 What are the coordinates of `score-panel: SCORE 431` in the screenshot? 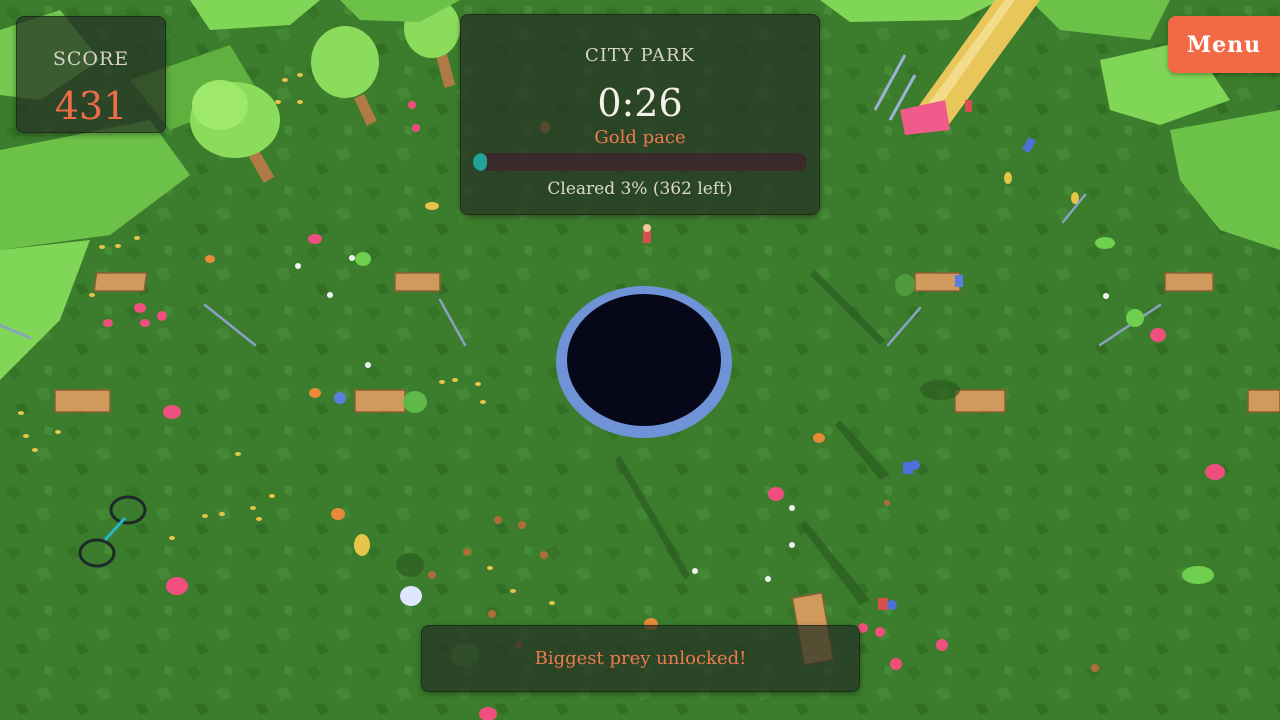 It's located at (91, 74).